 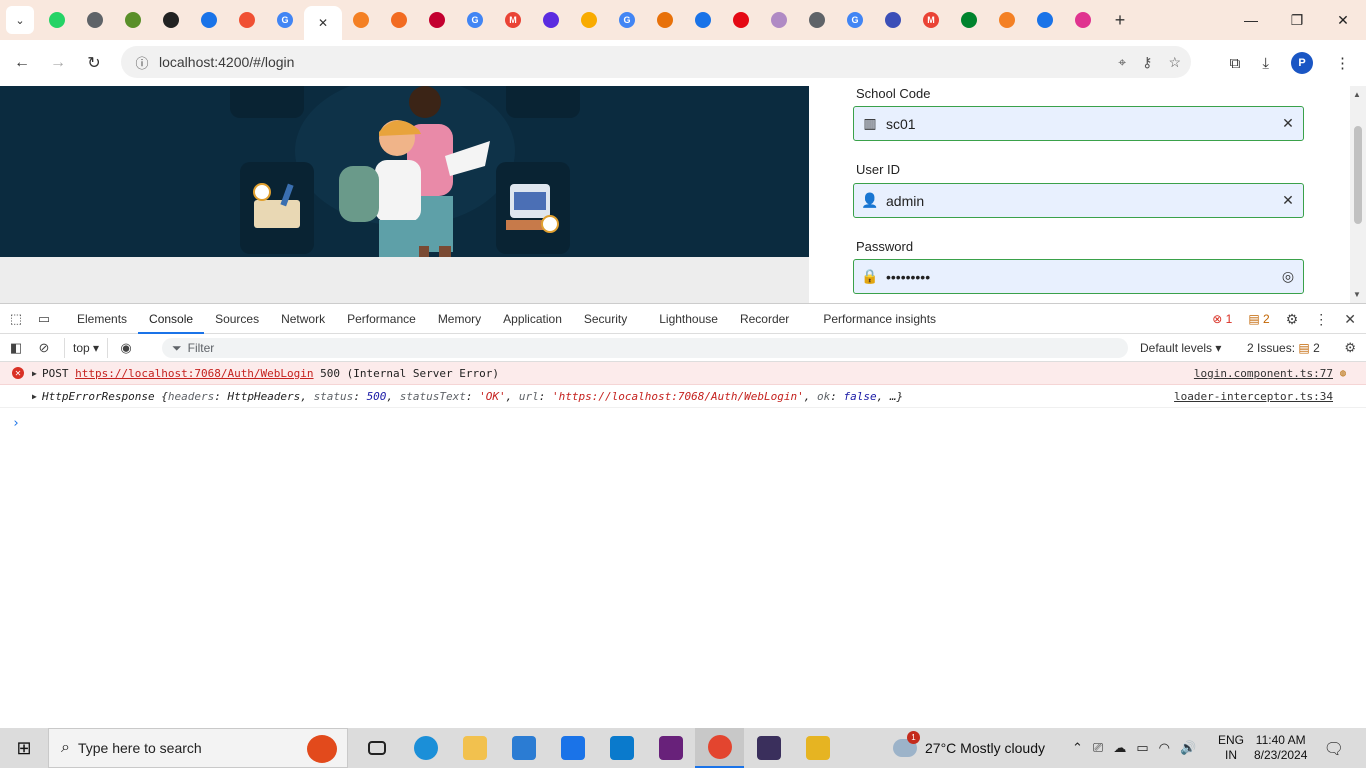 I want to click on devtools-more-icon: ⋮, so click(x=1321, y=319).